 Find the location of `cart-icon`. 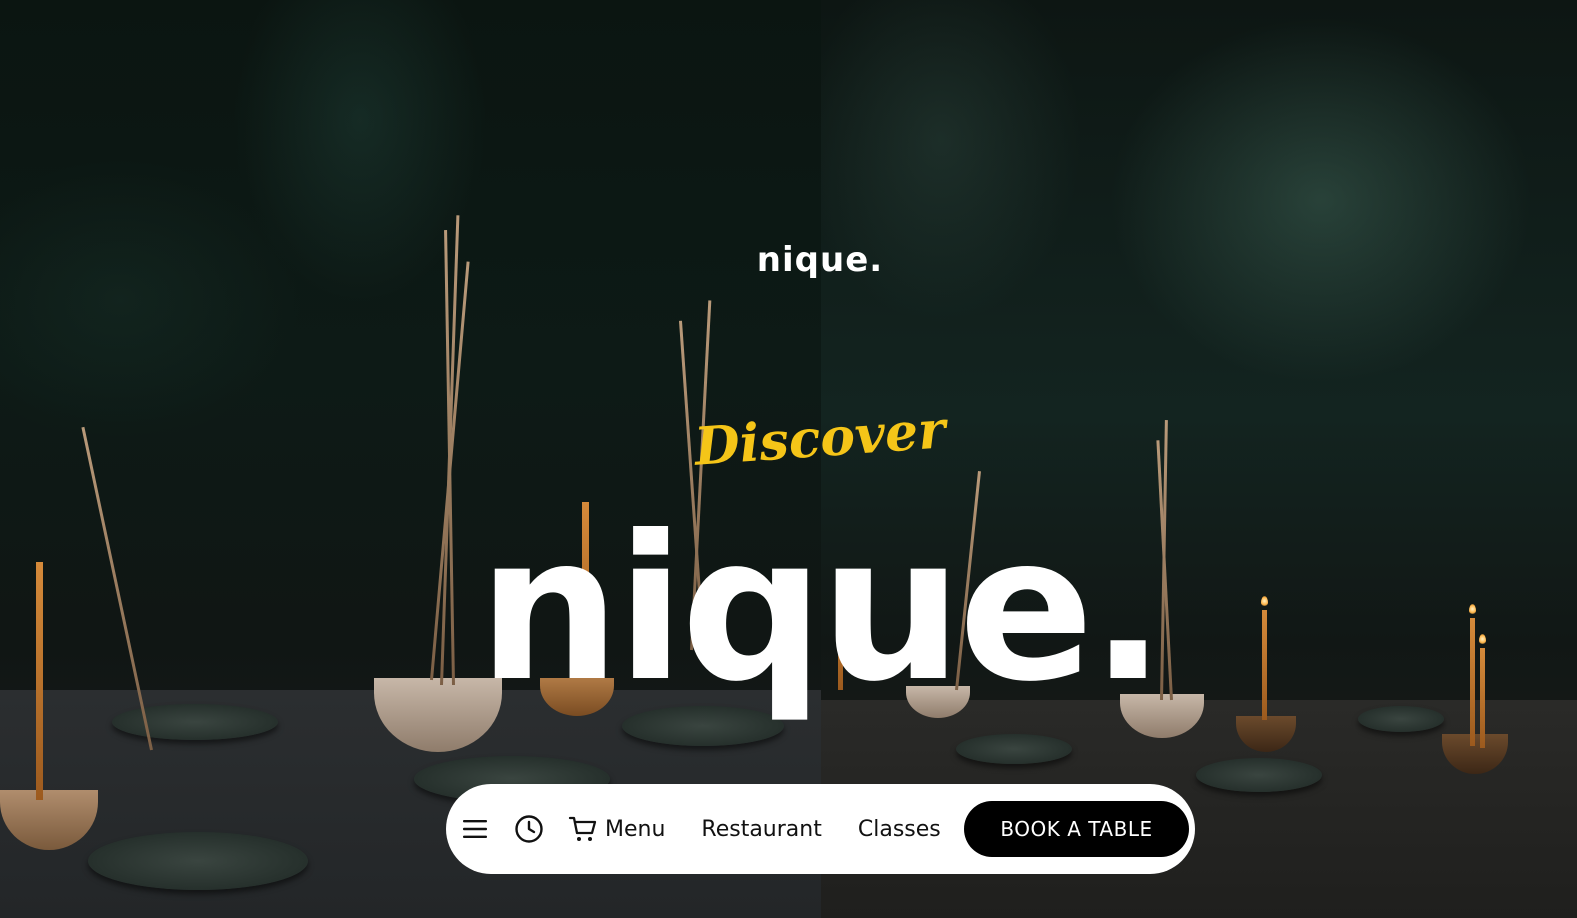

cart-icon is located at coordinates (583, 829).